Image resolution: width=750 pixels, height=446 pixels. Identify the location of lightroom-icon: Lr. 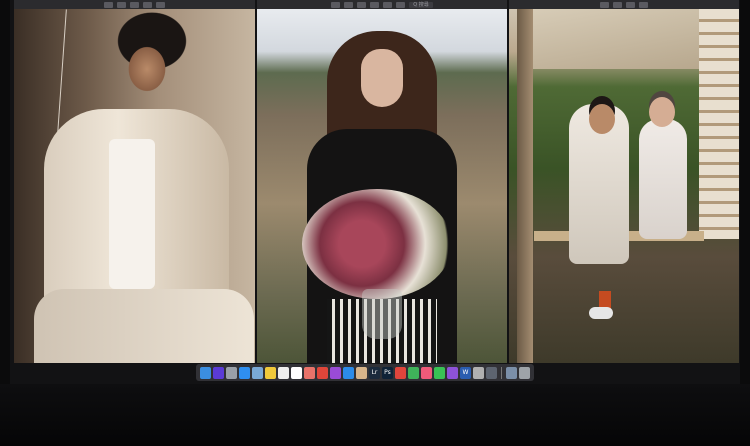
(374, 372).